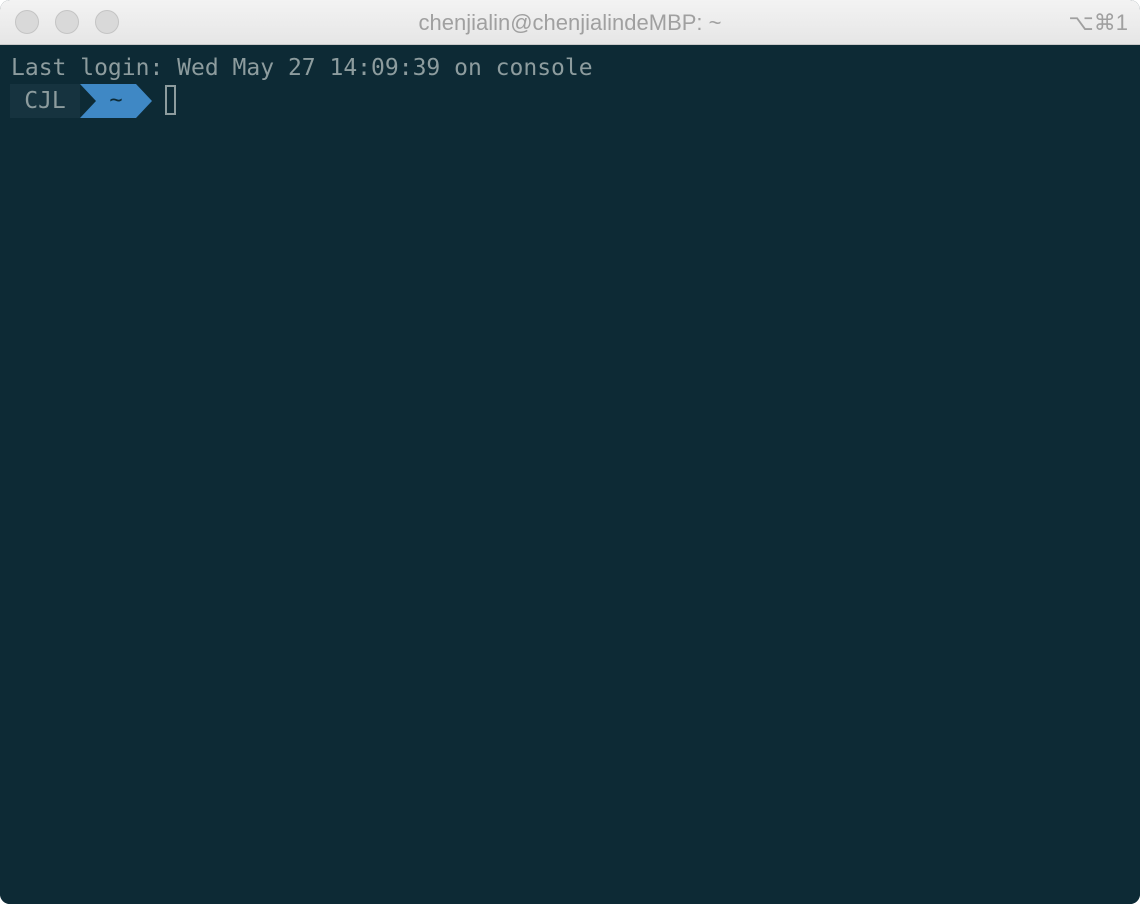 The height and width of the screenshot is (904, 1140). What do you see at coordinates (1098, 22) in the screenshot?
I see `window-shortcut: ⌥⌘1` at bounding box center [1098, 22].